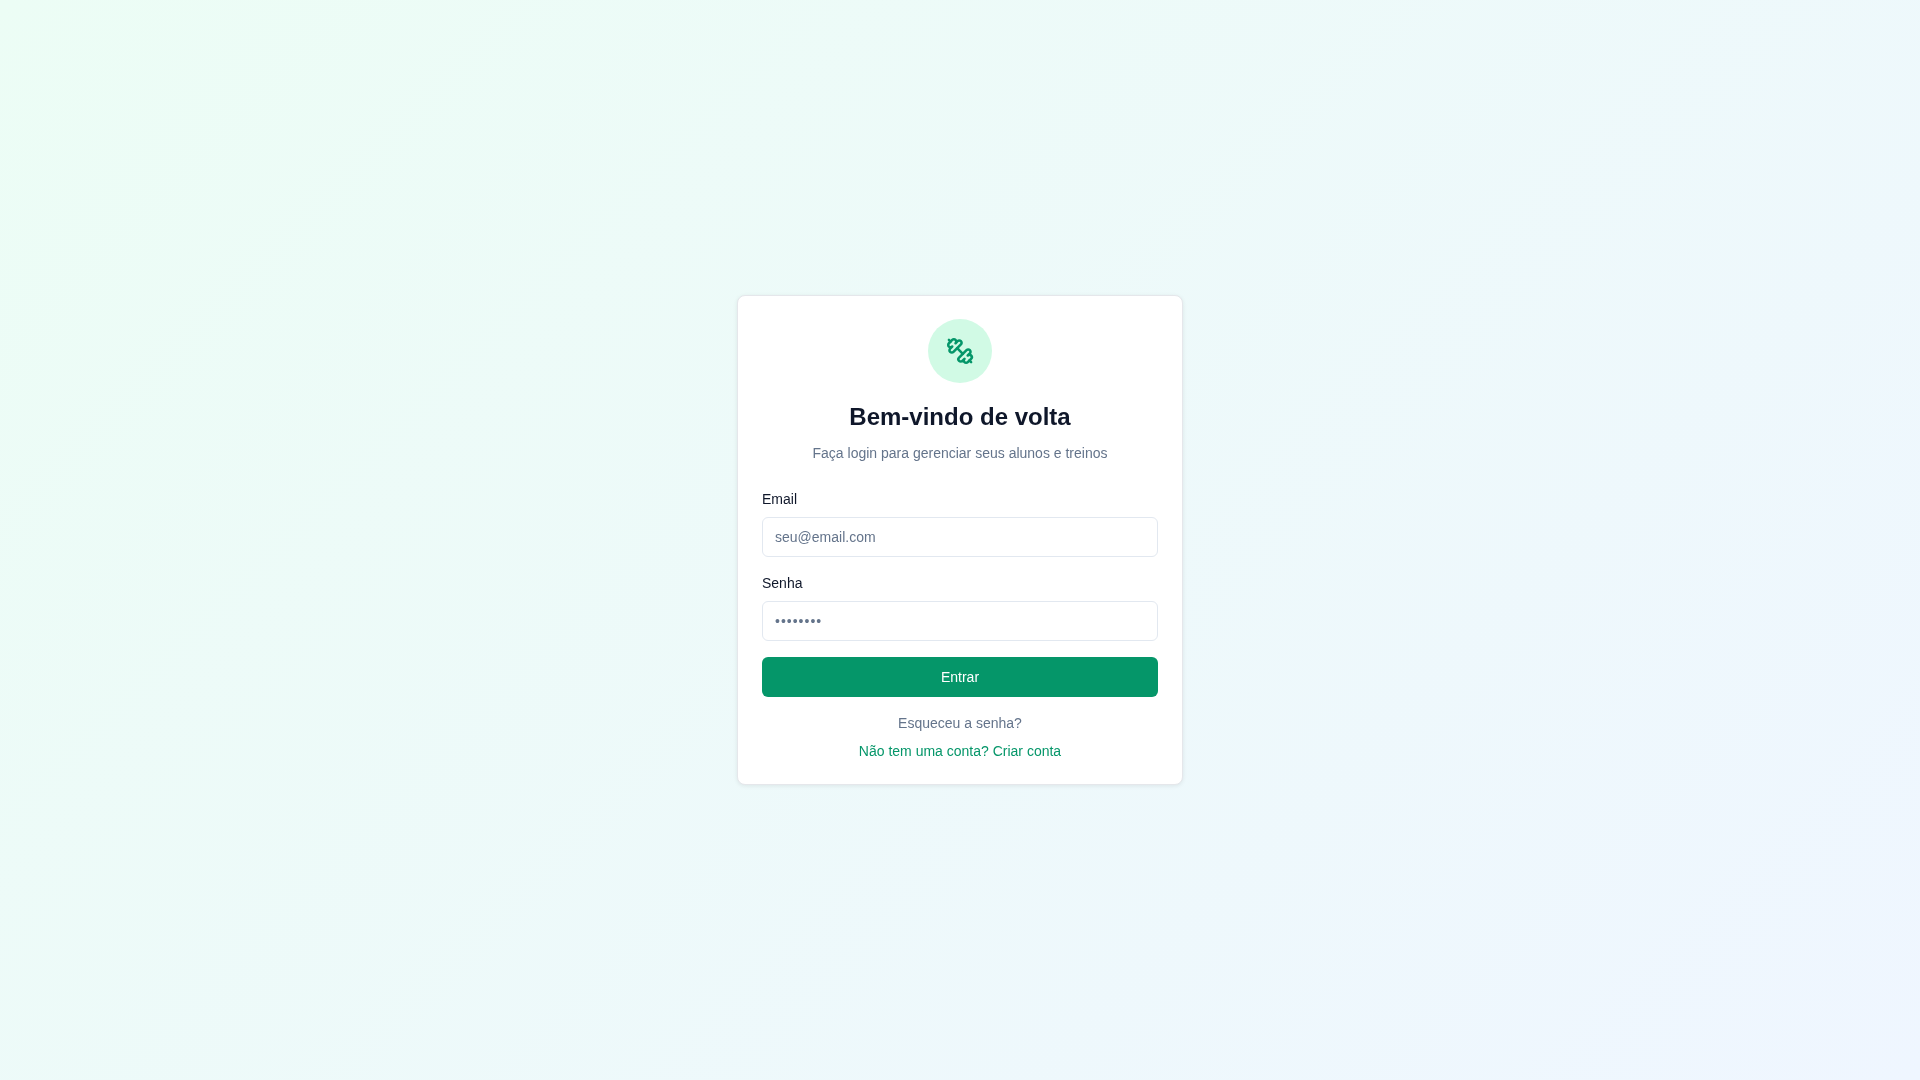 The height and width of the screenshot is (1080, 1920). Describe the element at coordinates (960, 417) in the screenshot. I see `welcome-heading: Bem-vindo de volta` at that location.